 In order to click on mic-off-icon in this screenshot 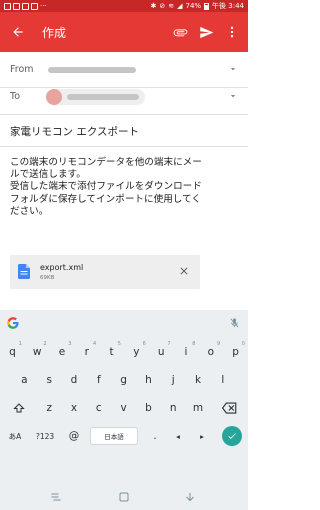, I will do `click(234, 323)`.